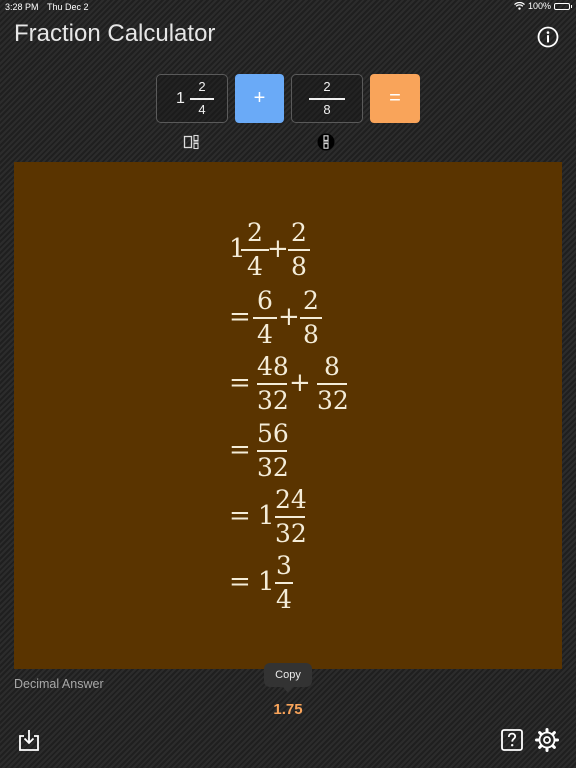  I want to click on second-fraction-bar, so click(327, 99).